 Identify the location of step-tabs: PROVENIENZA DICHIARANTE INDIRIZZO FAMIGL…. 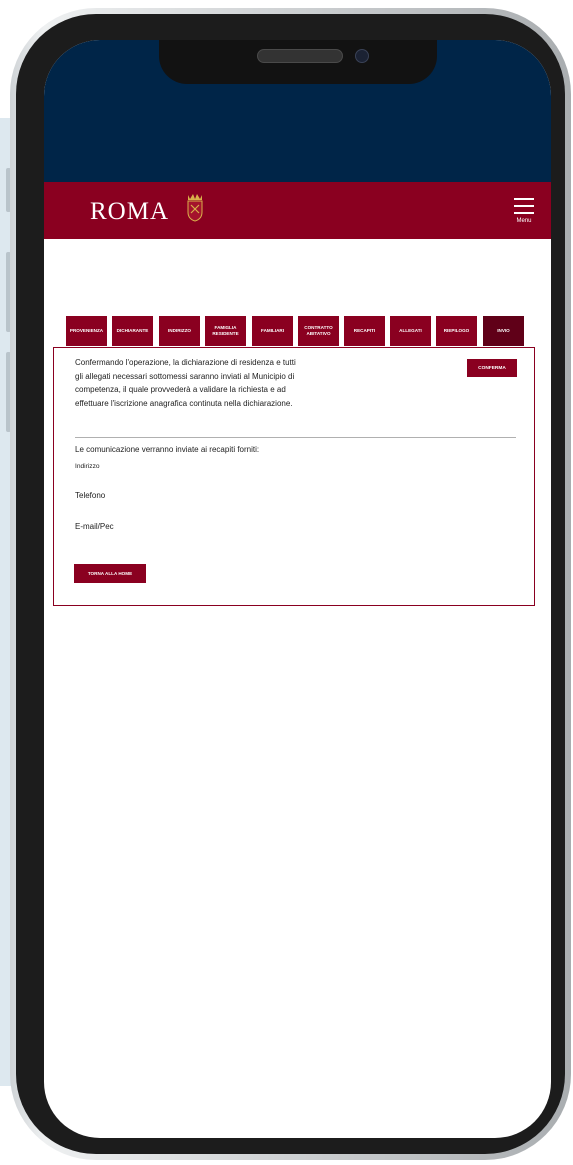
(296, 331).